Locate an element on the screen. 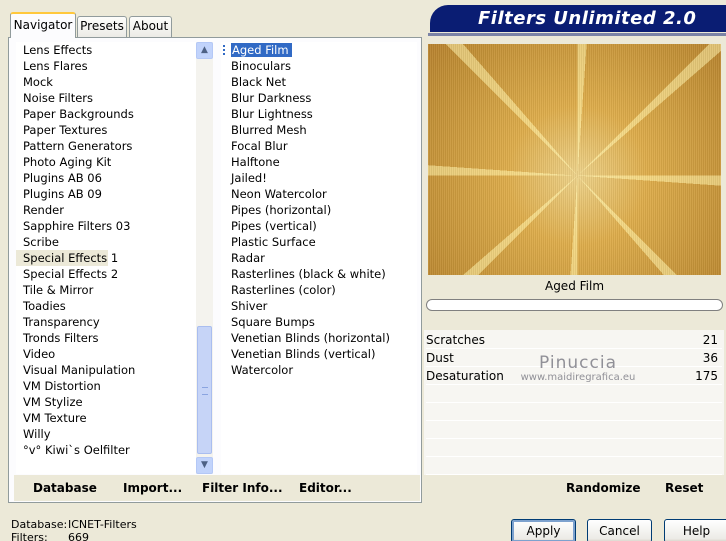 The width and height of the screenshot is (726, 541). category-item: Toadies is located at coordinates (106, 306).